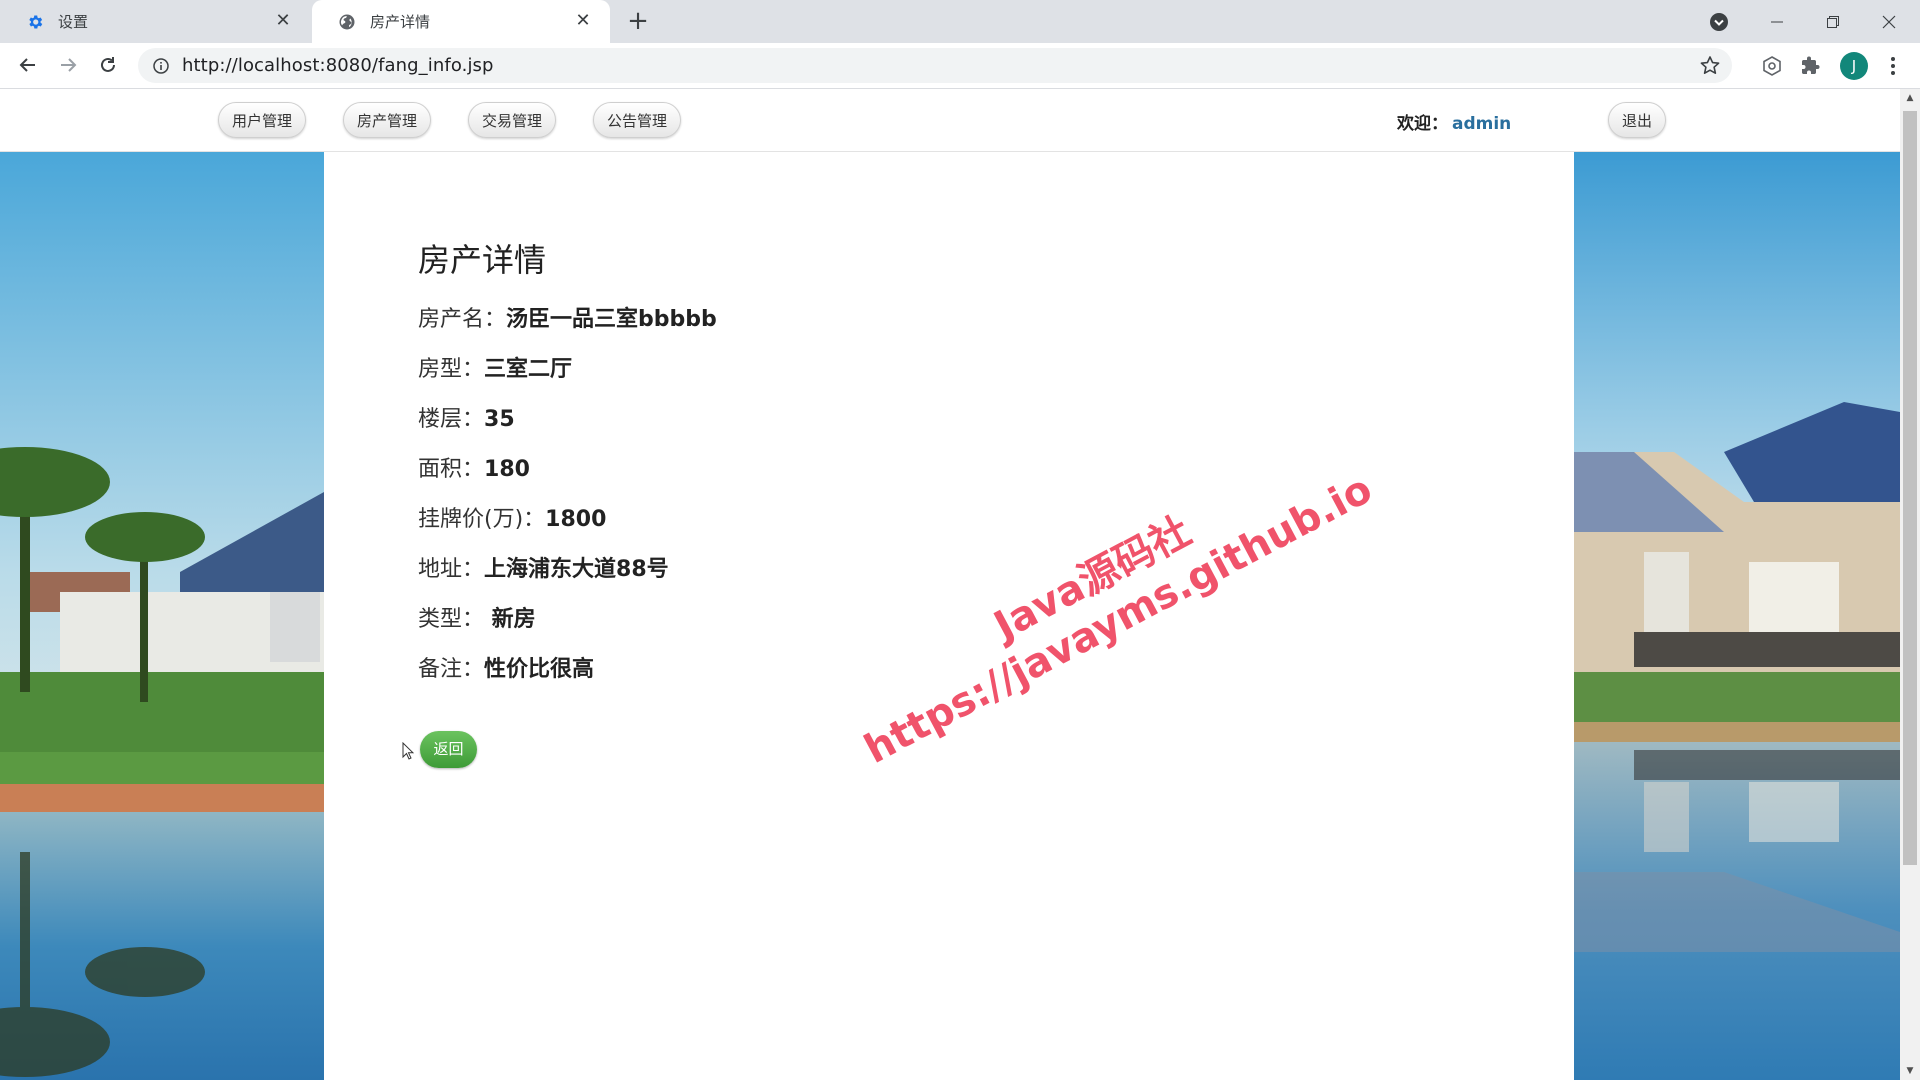  What do you see at coordinates (1772, 66) in the screenshot?
I see `extension-icon` at bounding box center [1772, 66].